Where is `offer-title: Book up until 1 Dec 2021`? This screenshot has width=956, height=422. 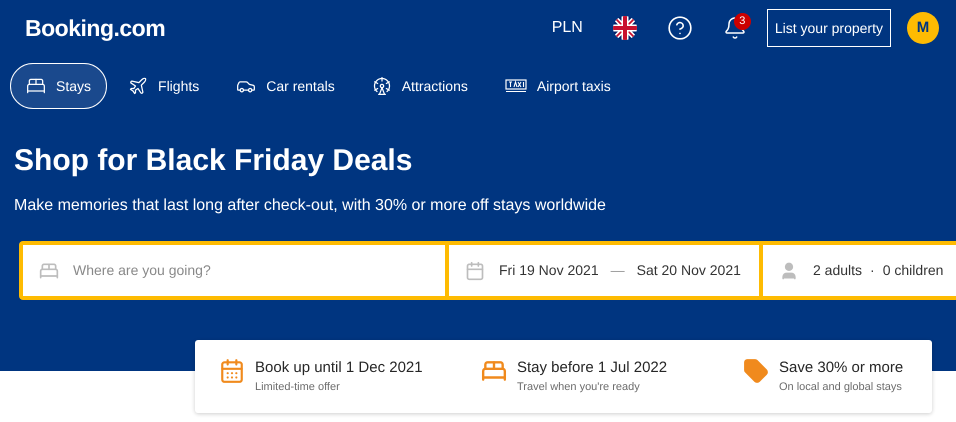
offer-title: Book up until 1 Dec 2021 is located at coordinates (339, 368).